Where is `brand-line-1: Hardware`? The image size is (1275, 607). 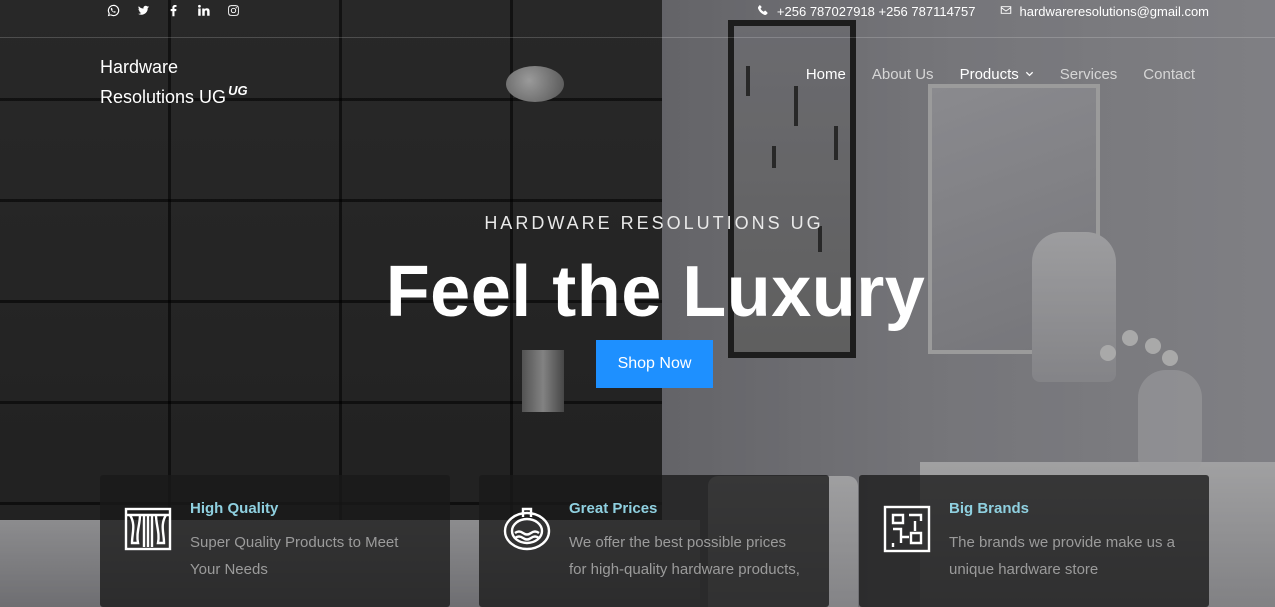 brand-line-1: Hardware is located at coordinates (139, 67).